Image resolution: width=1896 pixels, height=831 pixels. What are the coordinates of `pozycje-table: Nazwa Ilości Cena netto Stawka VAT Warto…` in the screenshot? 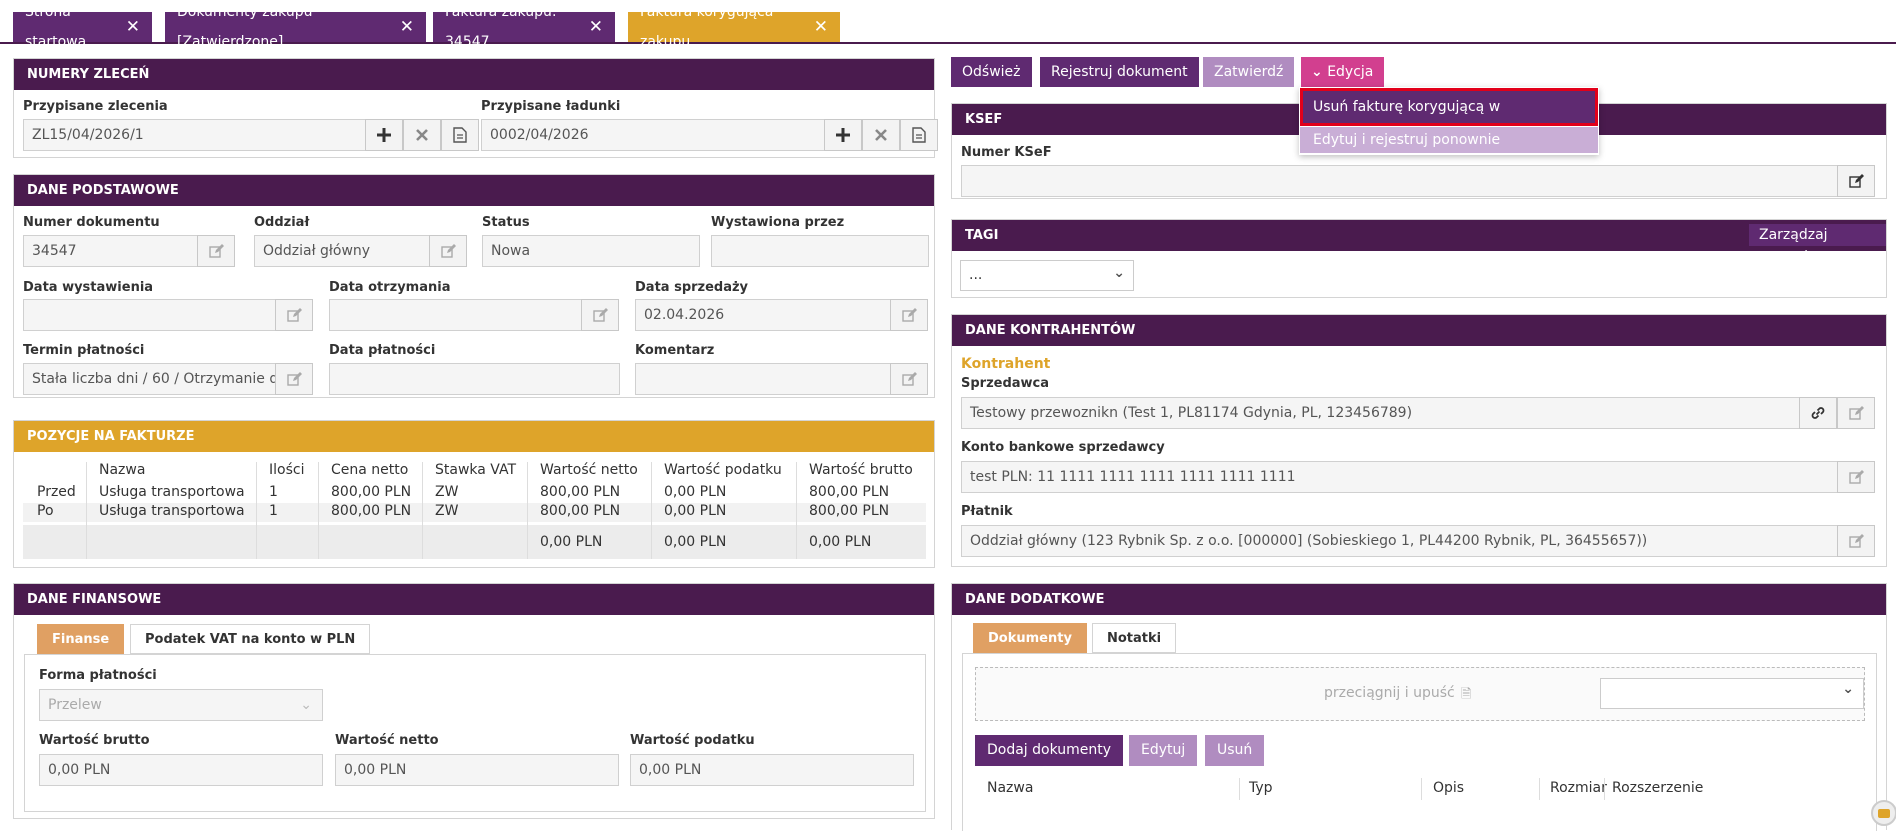 It's located at (474, 513).